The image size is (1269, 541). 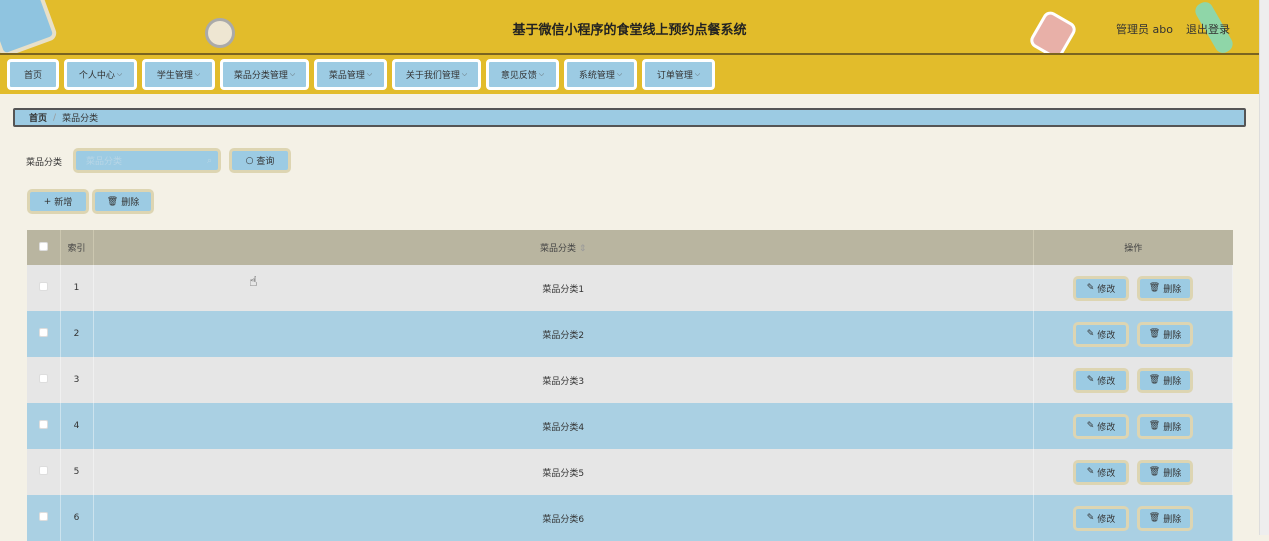 I want to click on nav-item-8: 订单管理 ⌵, so click(x=678, y=74).